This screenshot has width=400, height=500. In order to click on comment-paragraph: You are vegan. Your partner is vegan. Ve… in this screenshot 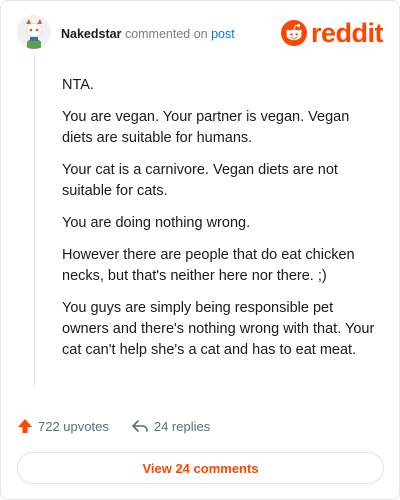, I will do `click(206, 127)`.